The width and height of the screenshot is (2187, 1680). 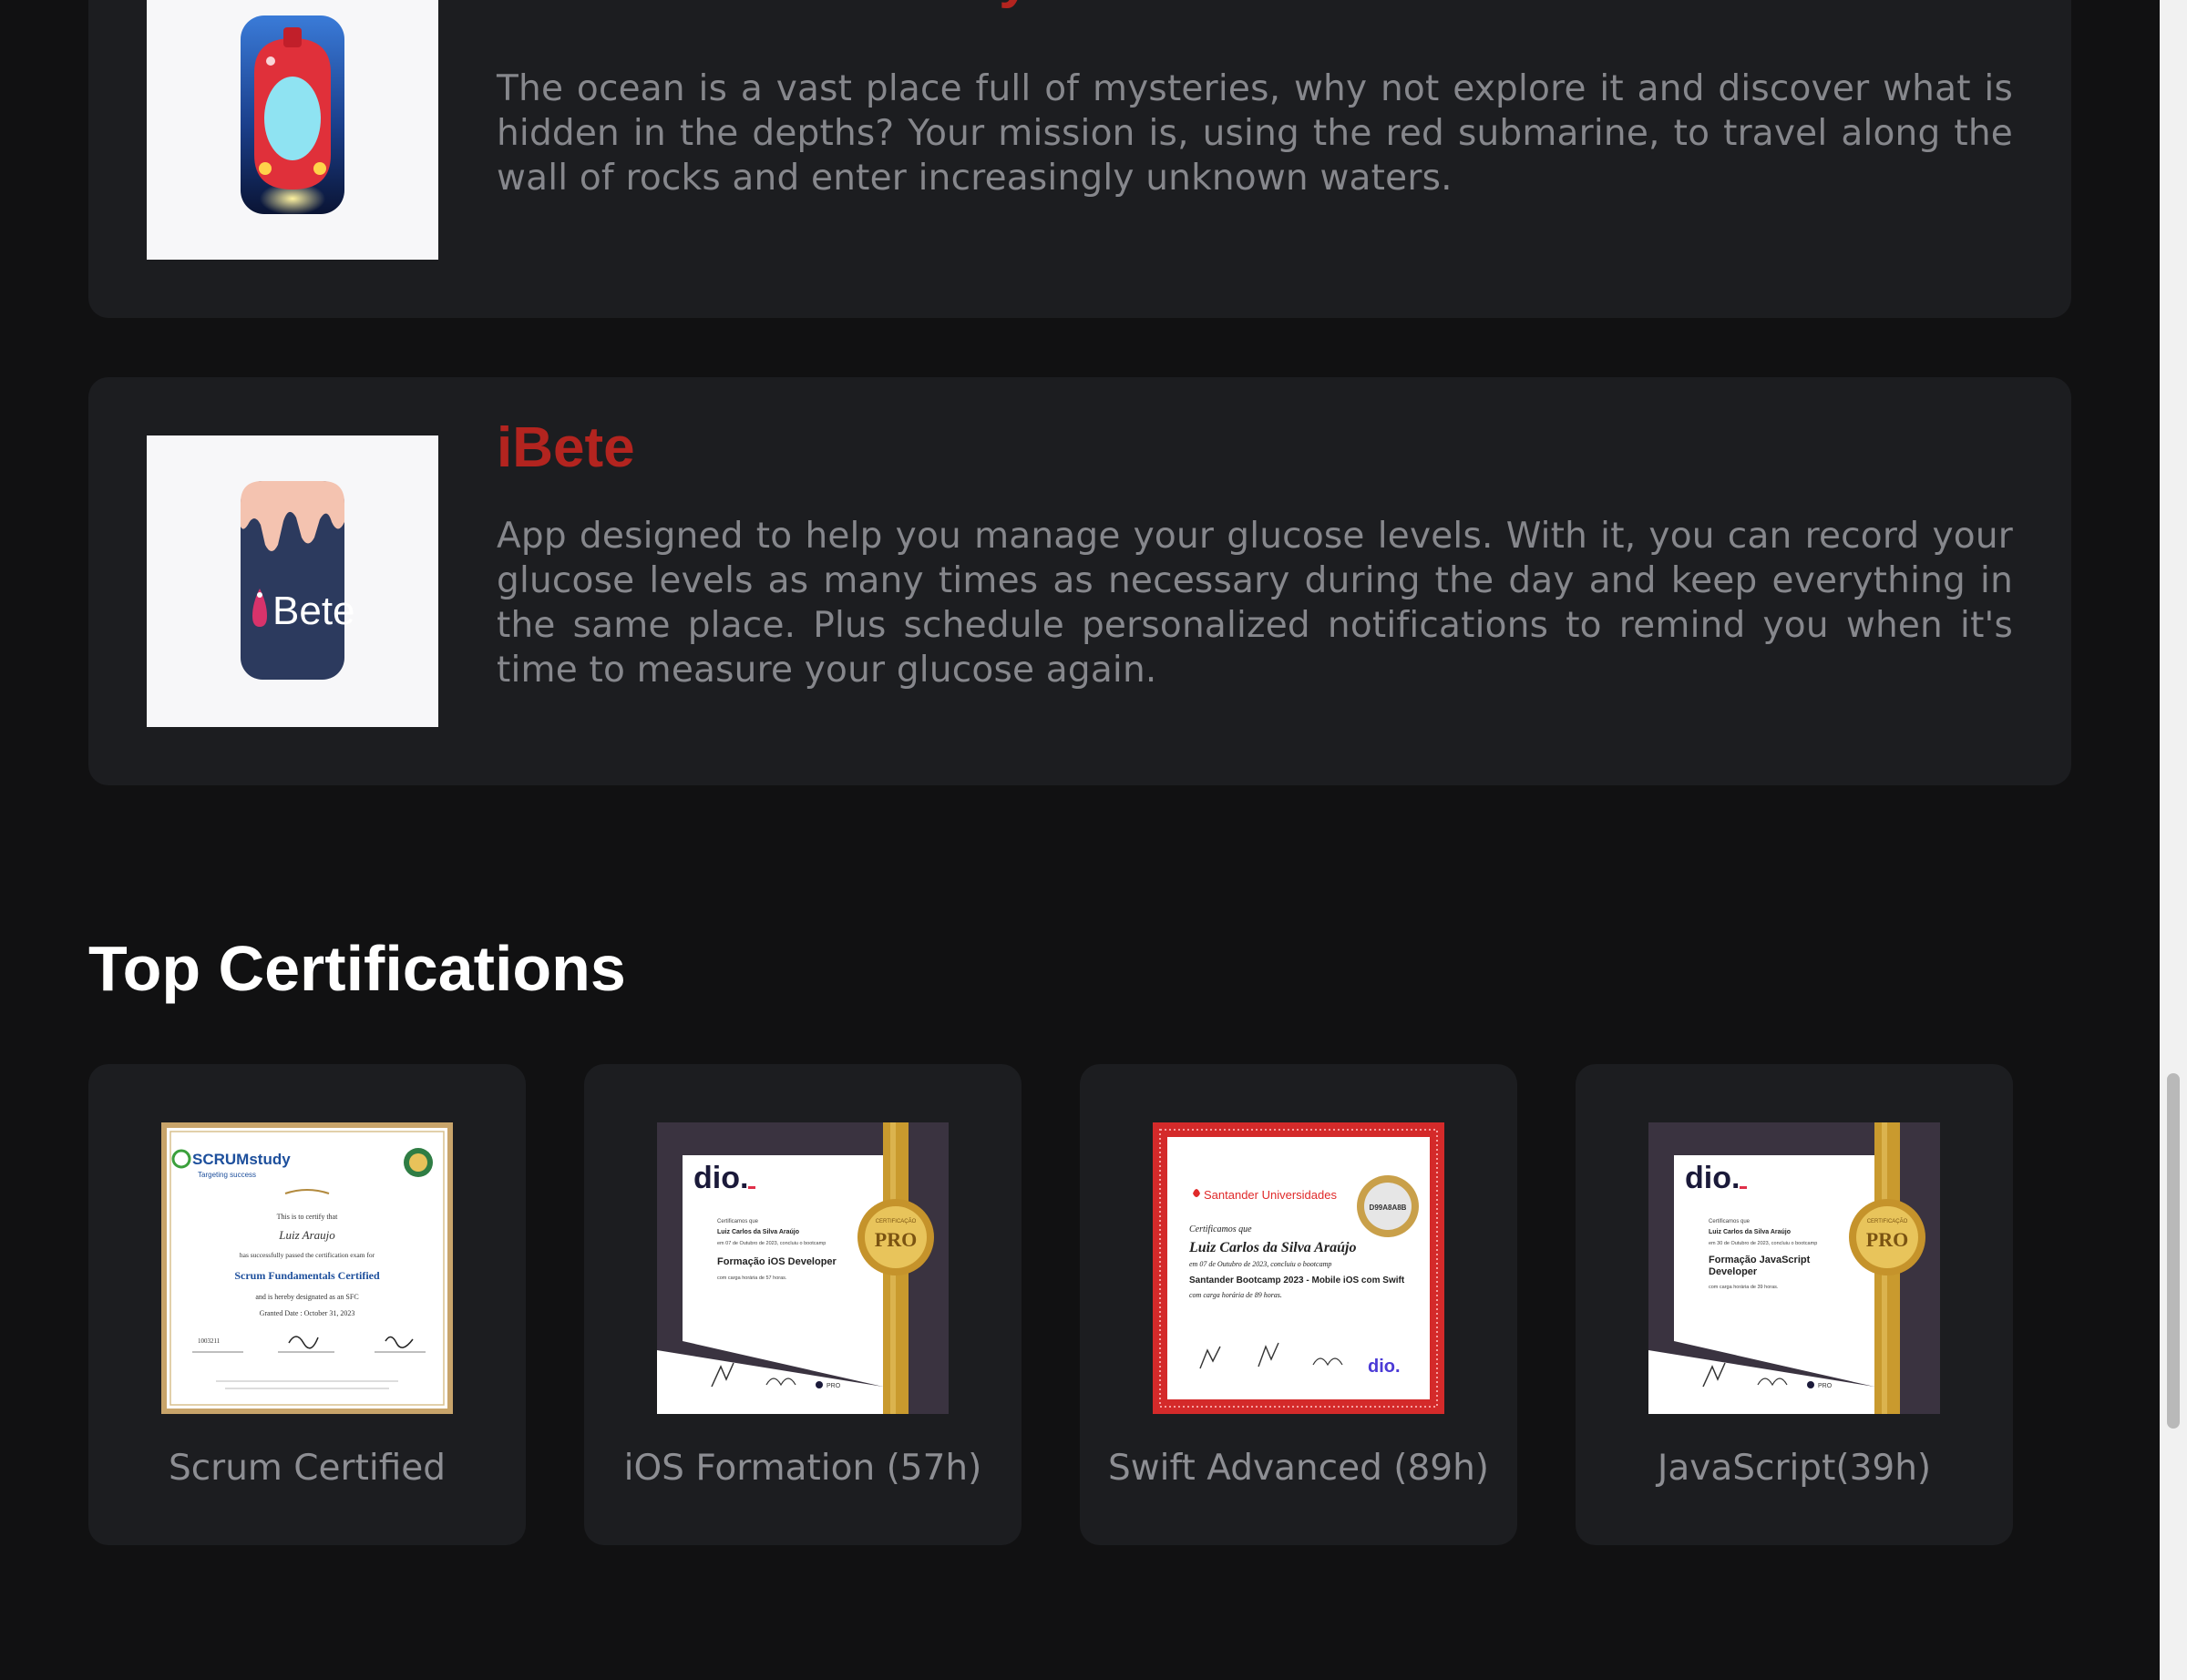 I want to click on cert-number: 1003211, so click(x=209, y=1341).